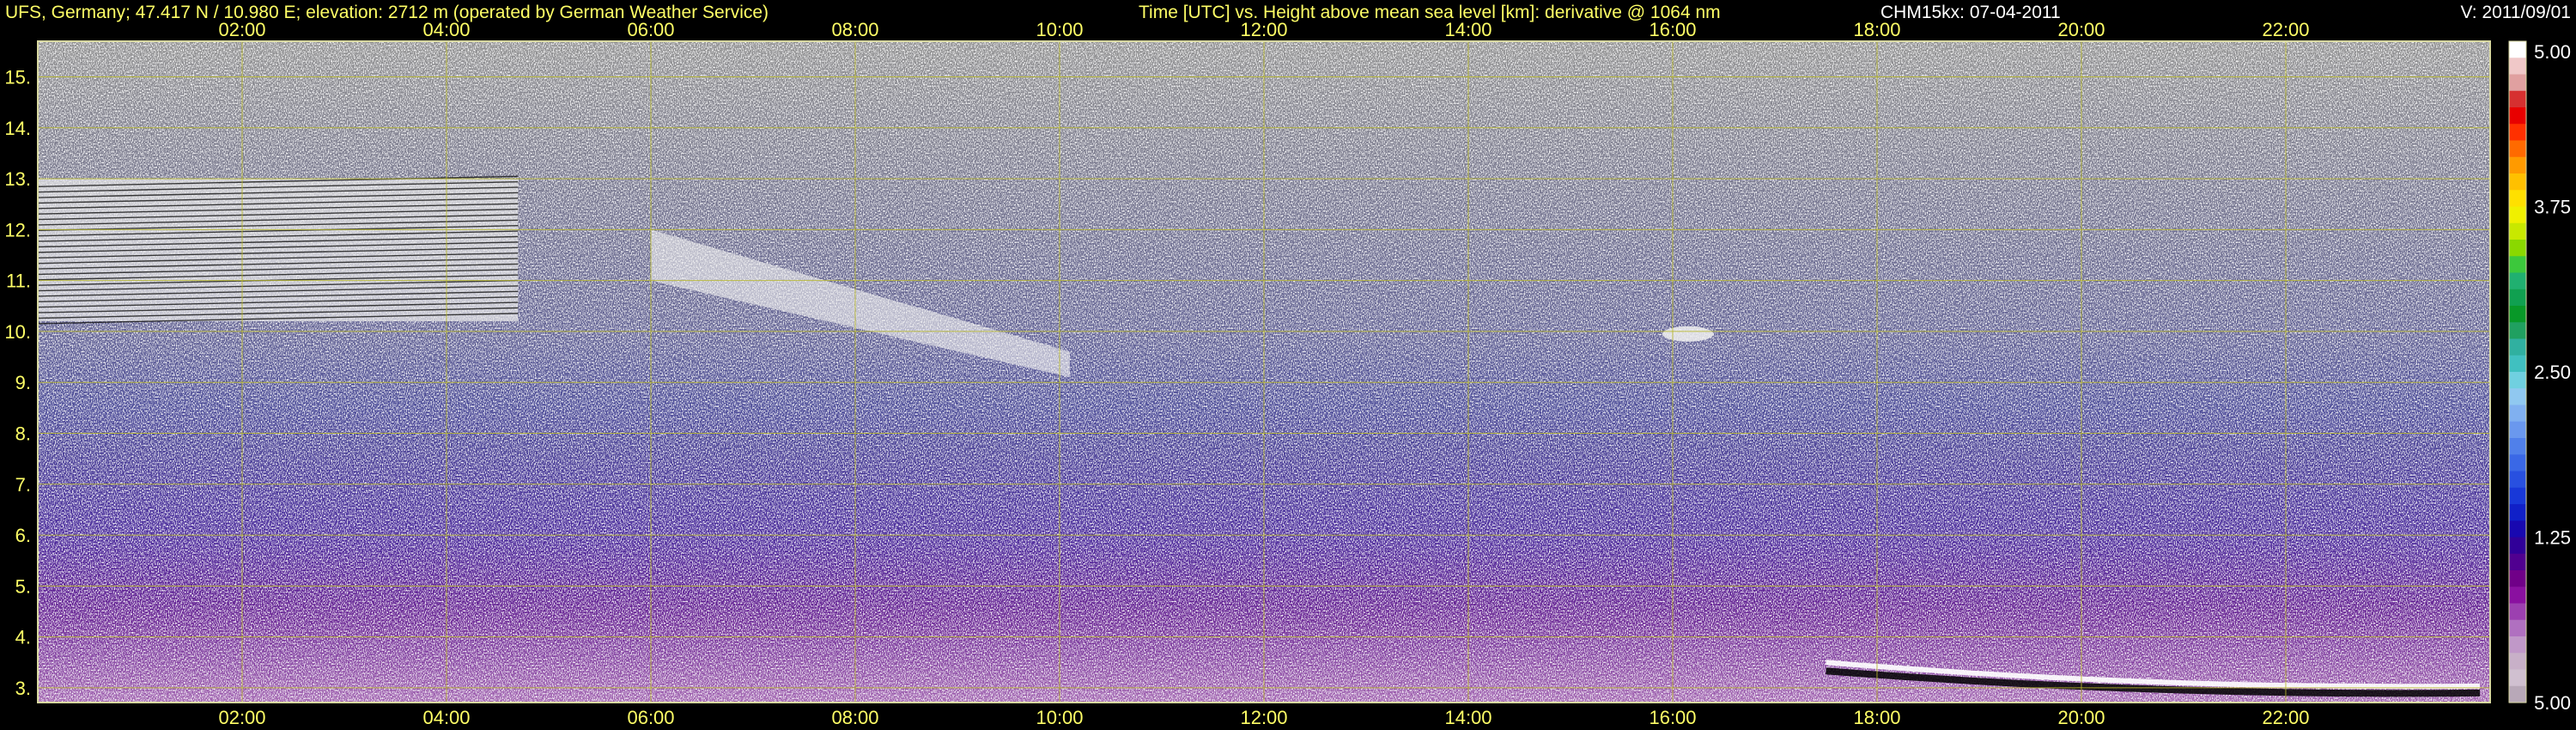 This screenshot has height=730, width=2576. I want to click on x-tick-label-top: 04:00, so click(446, 29).